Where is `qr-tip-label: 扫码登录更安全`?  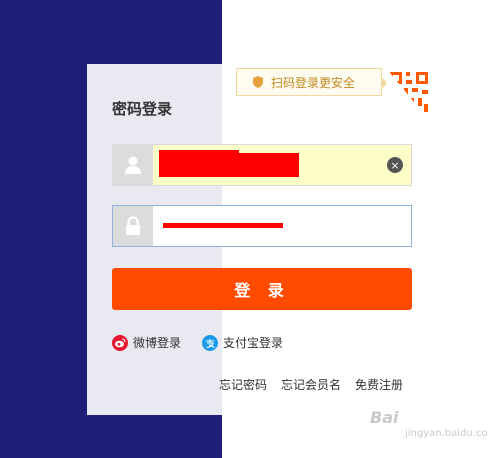 qr-tip-label: 扫码登录更安全 is located at coordinates (313, 82).